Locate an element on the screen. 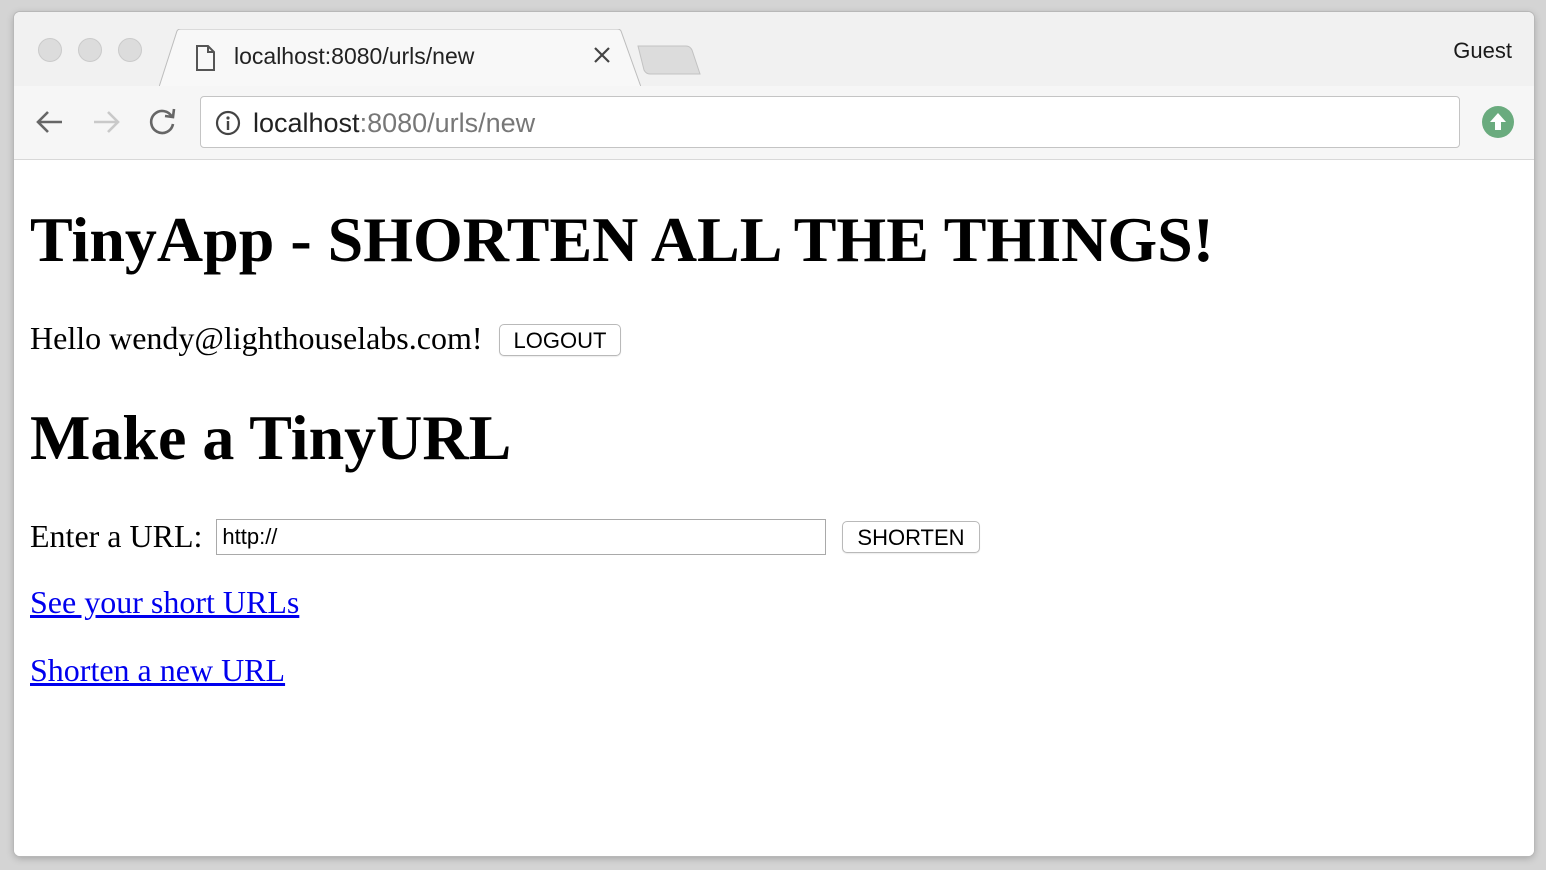  maximize-window-button is located at coordinates (130, 50).